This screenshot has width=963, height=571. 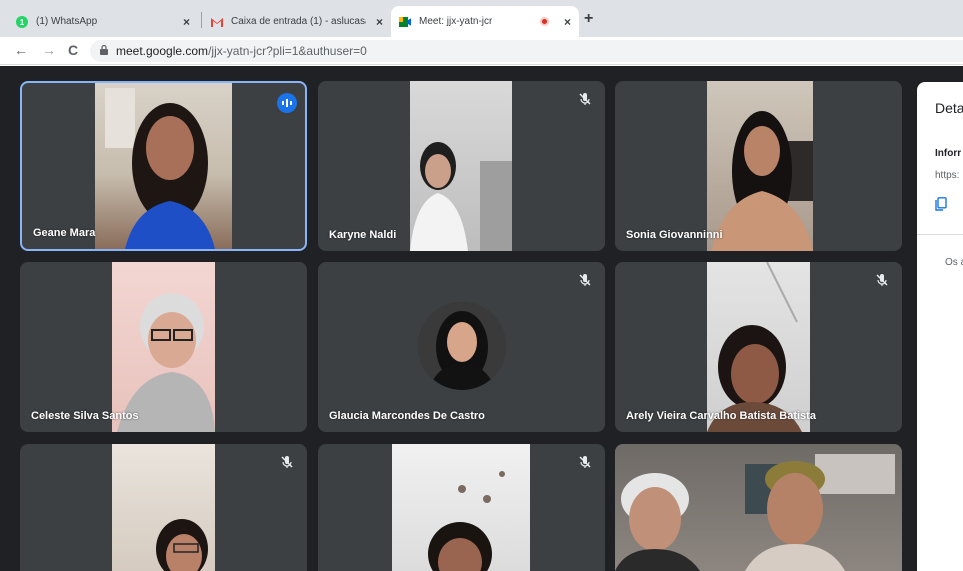 What do you see at coordinates (588, 19) in the screenshot?
I see `new-tab-button: +` at bounding box center [588, 19].